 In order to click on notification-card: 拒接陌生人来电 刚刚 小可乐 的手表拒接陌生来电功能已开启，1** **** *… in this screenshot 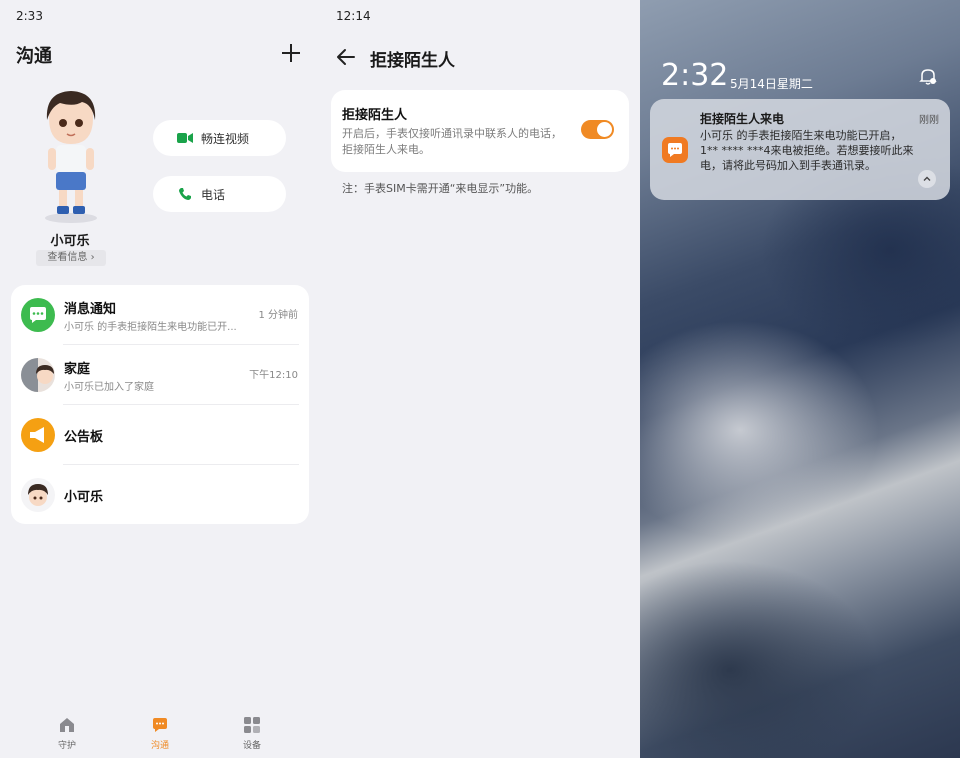, I will do `click(800, 149)`.